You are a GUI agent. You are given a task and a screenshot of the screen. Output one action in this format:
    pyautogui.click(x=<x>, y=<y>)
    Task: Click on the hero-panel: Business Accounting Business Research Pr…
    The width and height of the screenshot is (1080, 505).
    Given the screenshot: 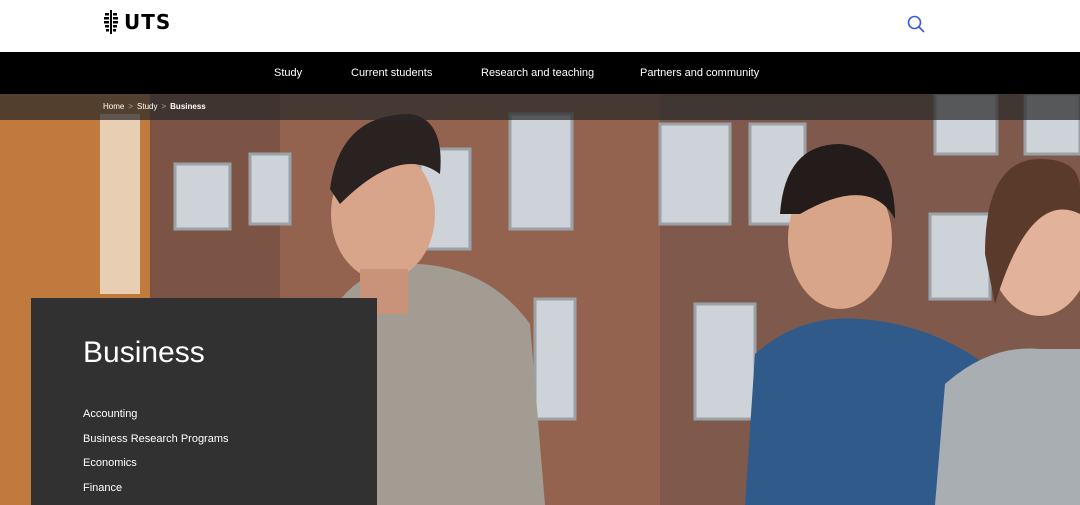 What is the action you would take?
    pyautogui.click(x=204, y=401)
    